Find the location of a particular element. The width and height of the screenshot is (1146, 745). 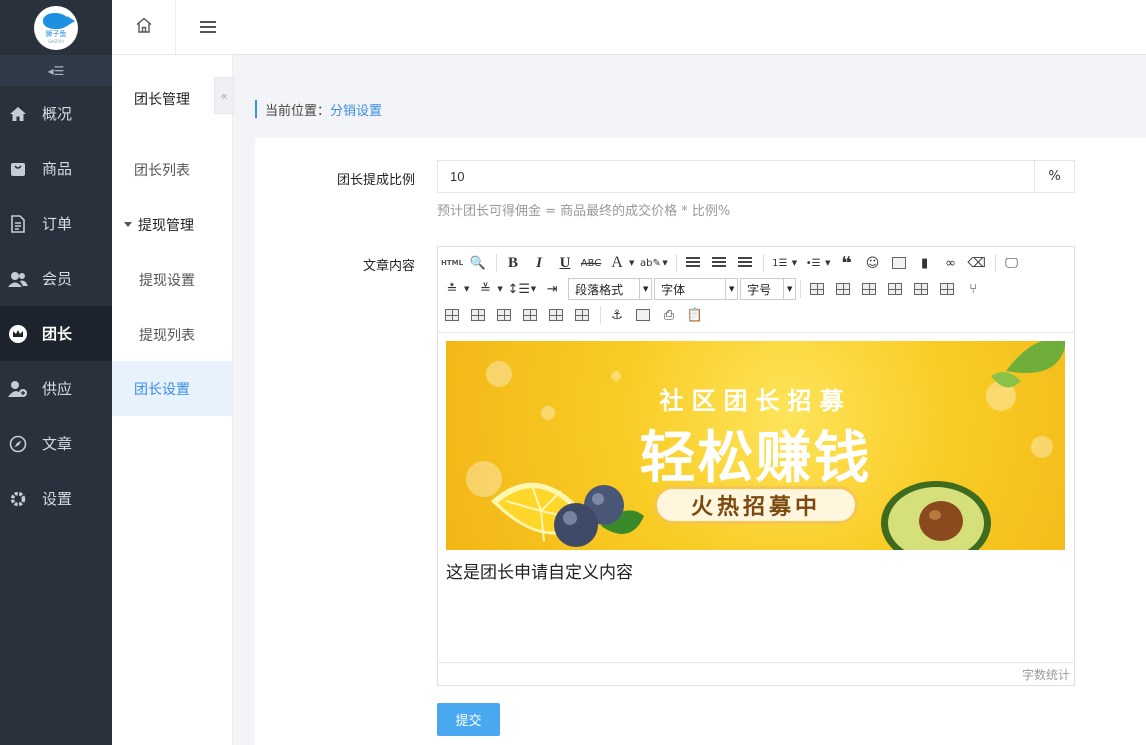

subnav-item-label: 提现列表 is located at coordinates (167, 335).